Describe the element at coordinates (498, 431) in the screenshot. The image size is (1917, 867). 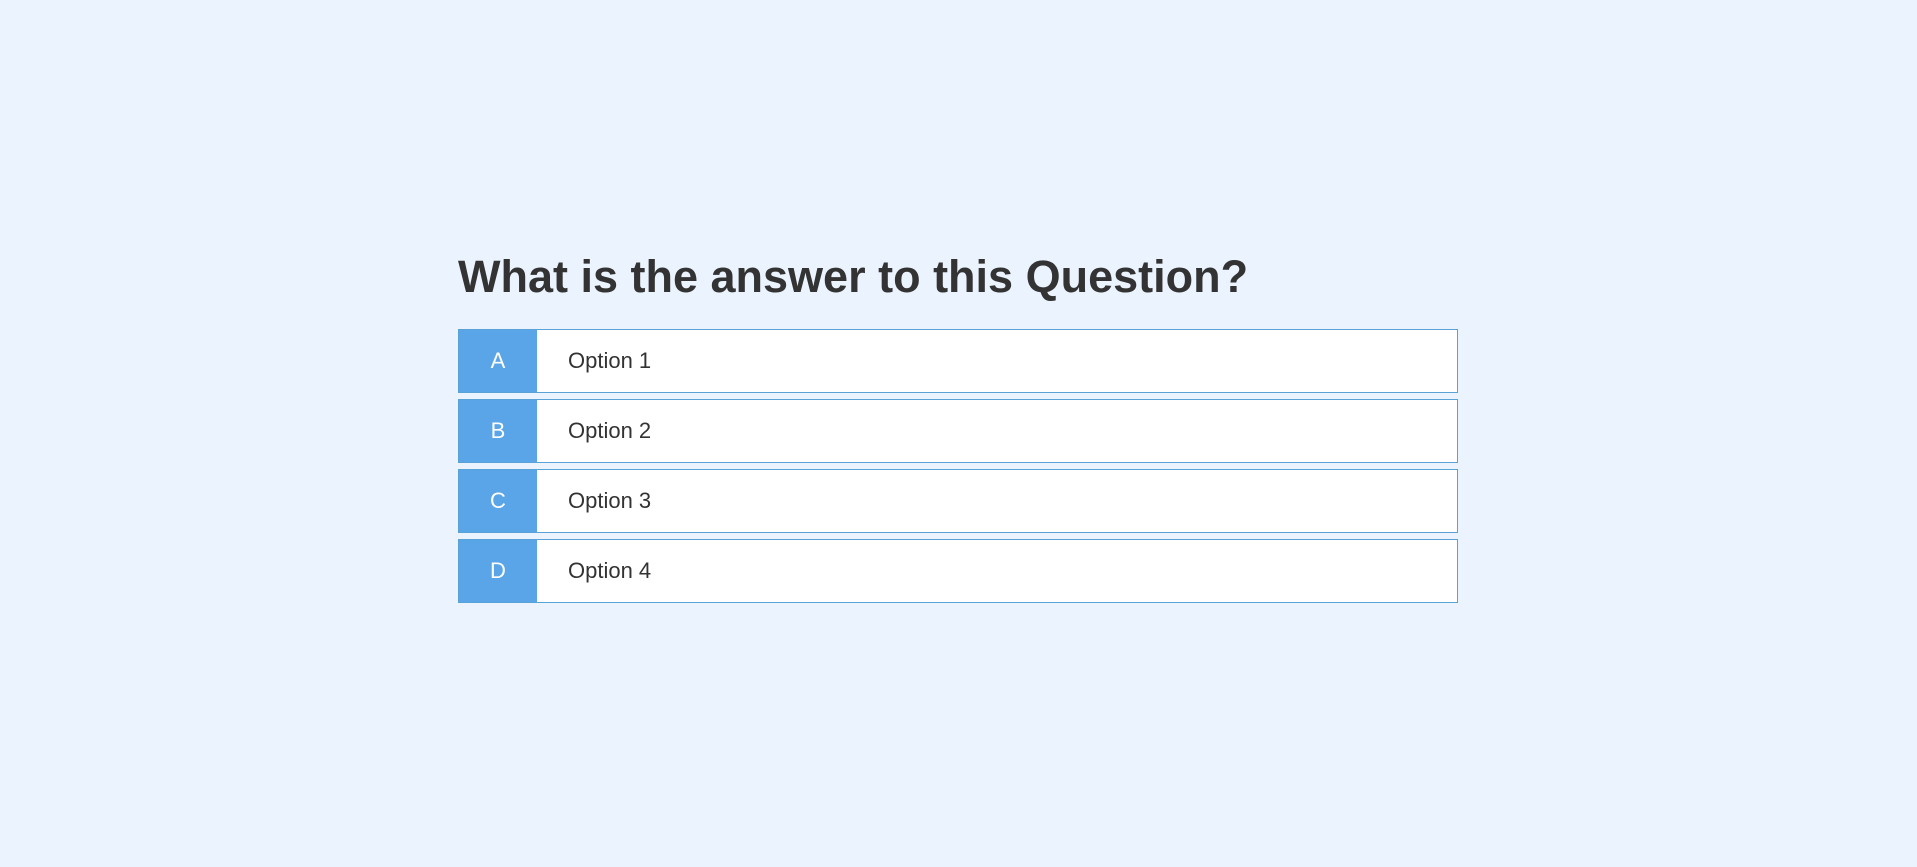
I see `option-letter-badge: B` at that location.